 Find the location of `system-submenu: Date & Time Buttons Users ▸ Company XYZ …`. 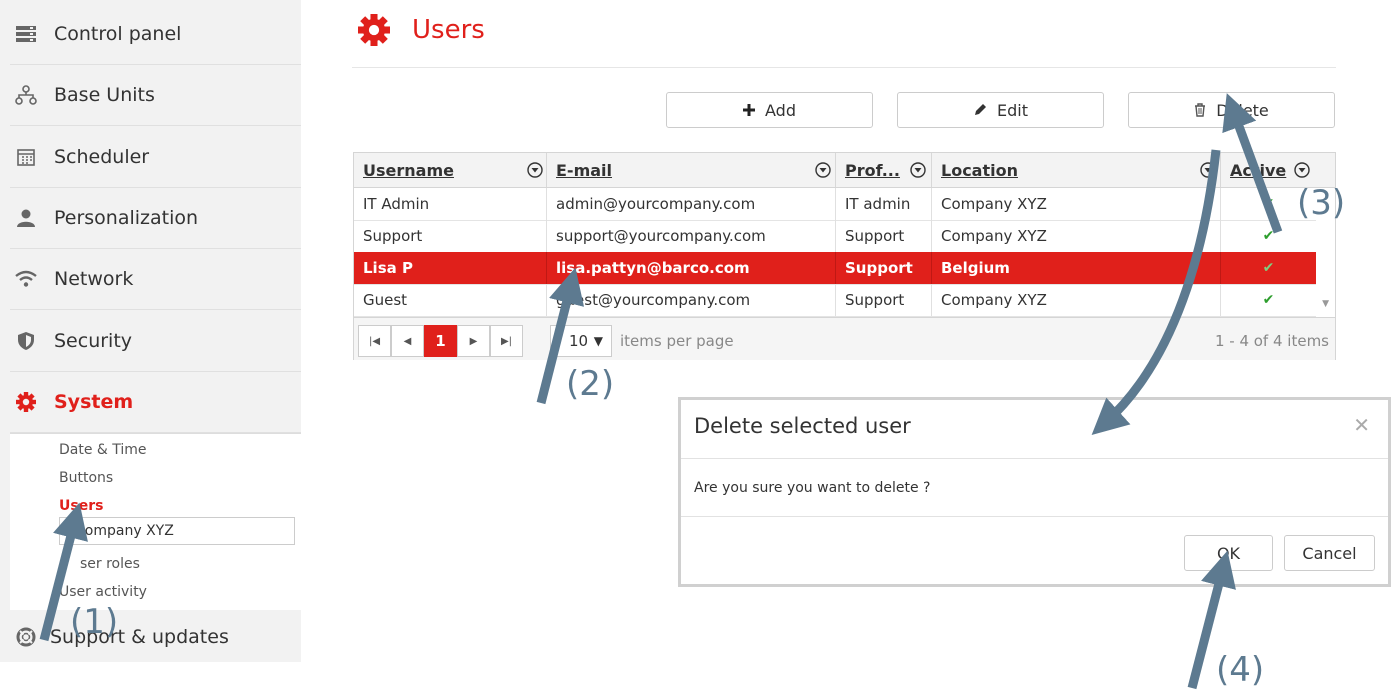

system-submenu: Date & Time Buttons Users ▸ Company XYZ … is located at coordinates (155, 521).